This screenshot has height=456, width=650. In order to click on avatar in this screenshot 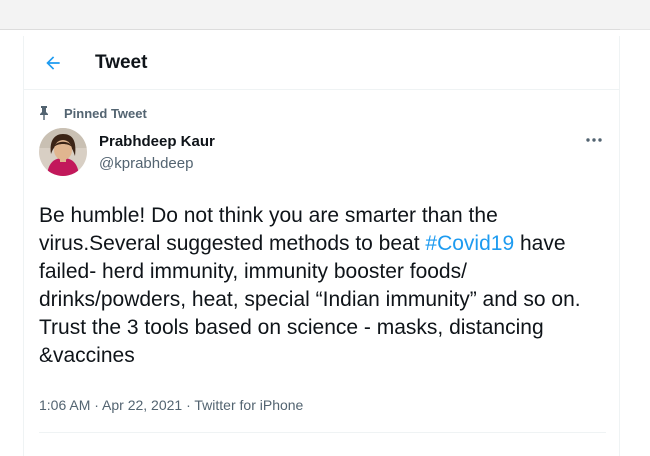, I will do `click(63, 152)`.